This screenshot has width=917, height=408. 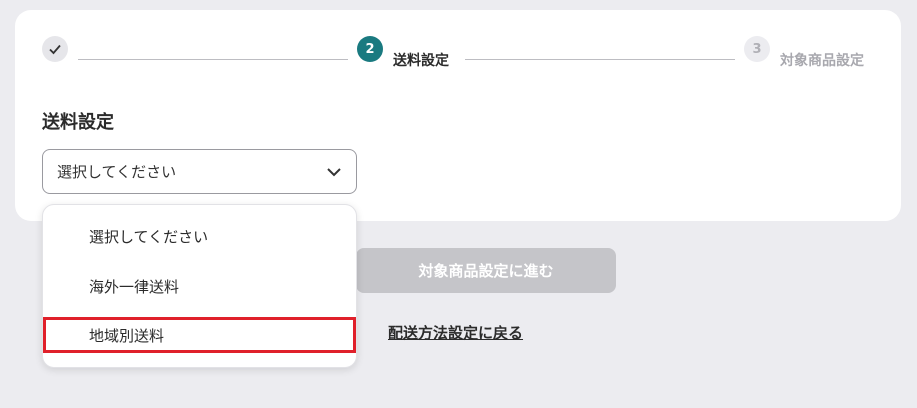 What do you see at coordinates (757, 49) in the screenshot?
I see `step-3-number: 3` at bounding box center [757, 49].